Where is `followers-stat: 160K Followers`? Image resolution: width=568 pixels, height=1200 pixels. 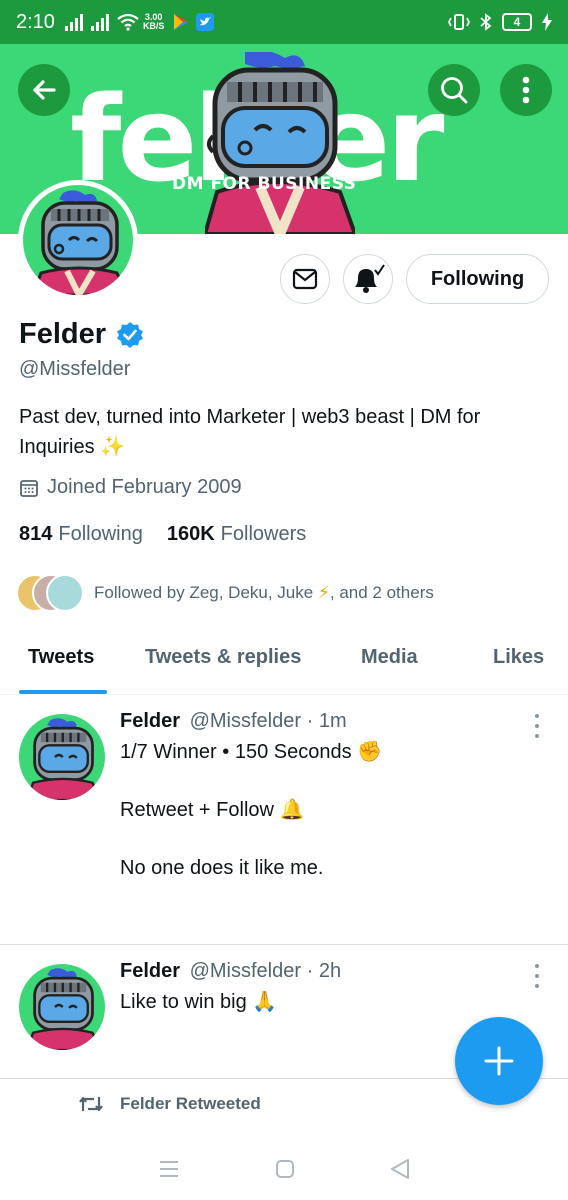
followers-stat: 160K Followers is located at coordinates (236, 534).